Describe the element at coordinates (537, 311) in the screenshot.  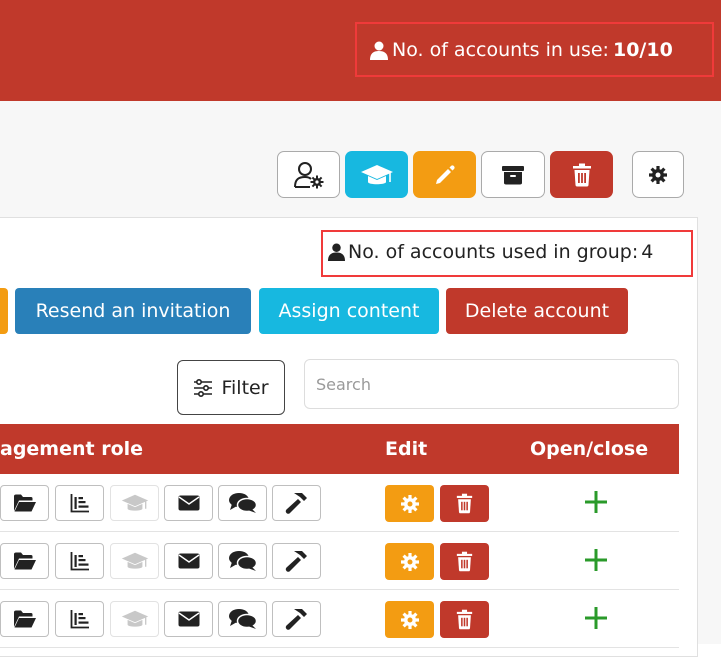
I see `delete-account-button: Delete account` at that location.